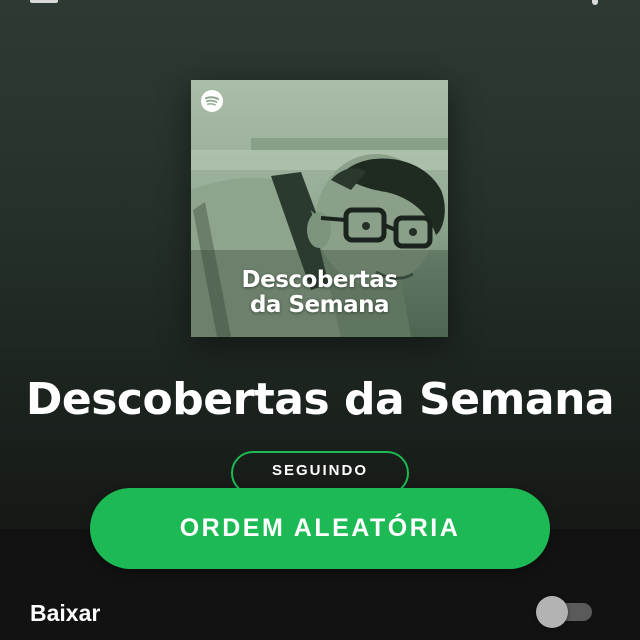  What do you see at coordinates (44, 1) in the screenshot?
I see `status-bar-fragment` at bounding box center [44, 1].